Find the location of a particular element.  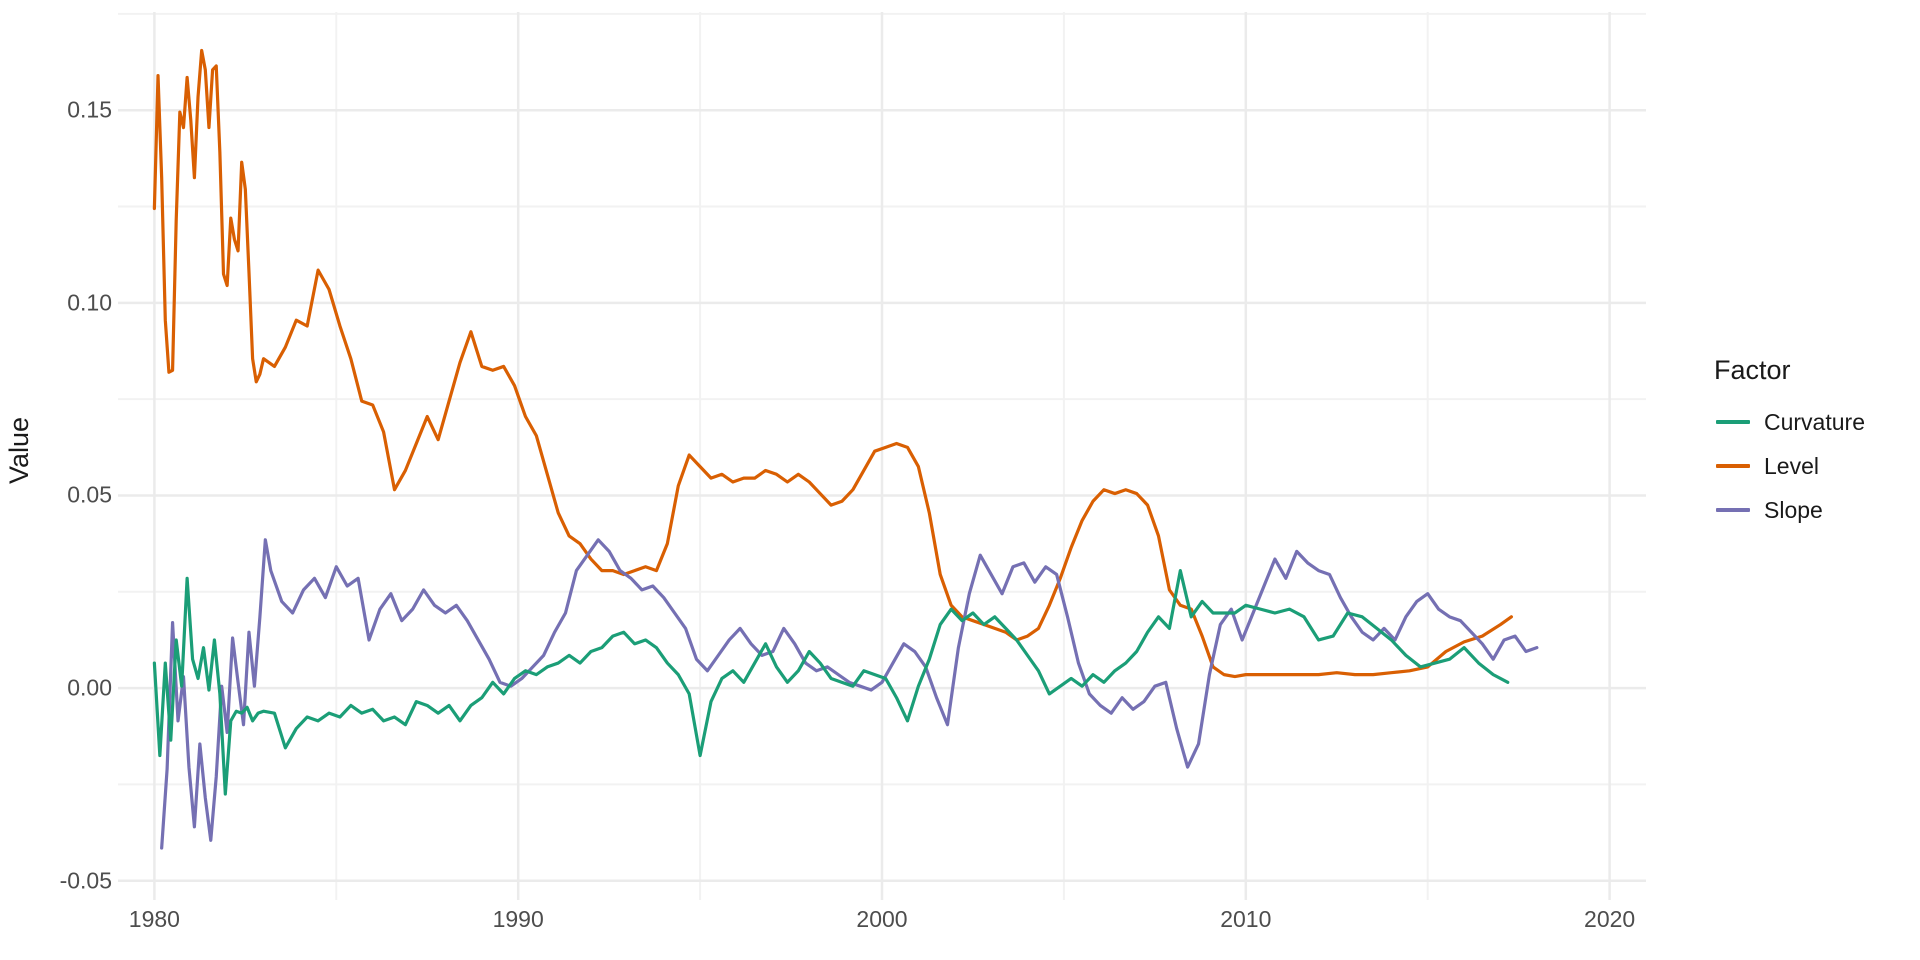

legend-items: Curvature Level Slope is located at coordinates (1812, 466).